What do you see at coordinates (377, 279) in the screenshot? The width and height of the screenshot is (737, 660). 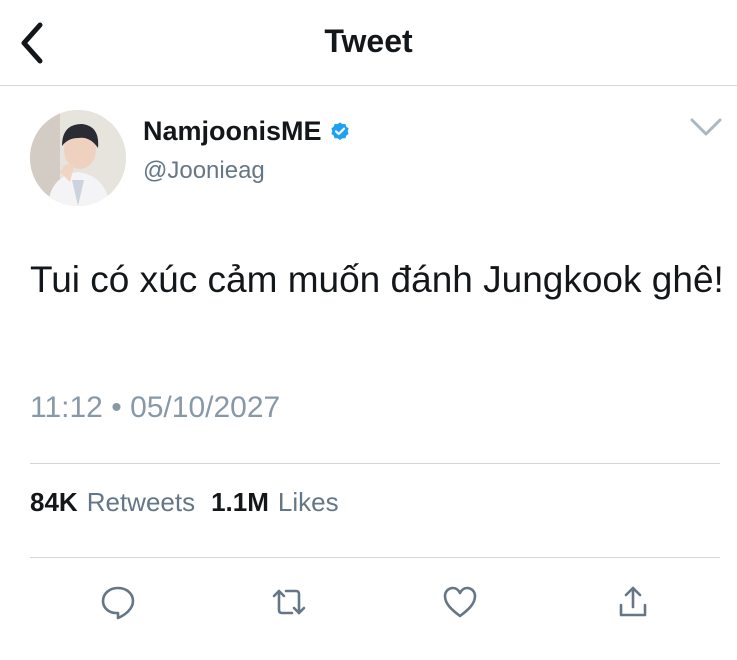 I see `tweet-text: Tui có xúc cảm muốn đánh Jungkook ghê!` at bounding box center [377, 279].